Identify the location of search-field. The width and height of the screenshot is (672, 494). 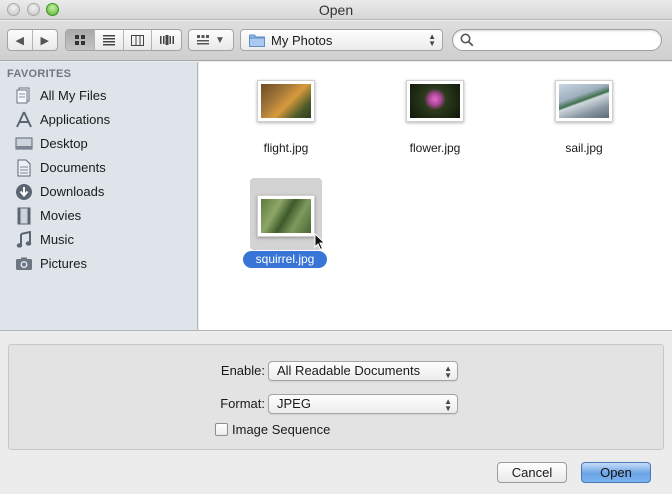
(557, 40).